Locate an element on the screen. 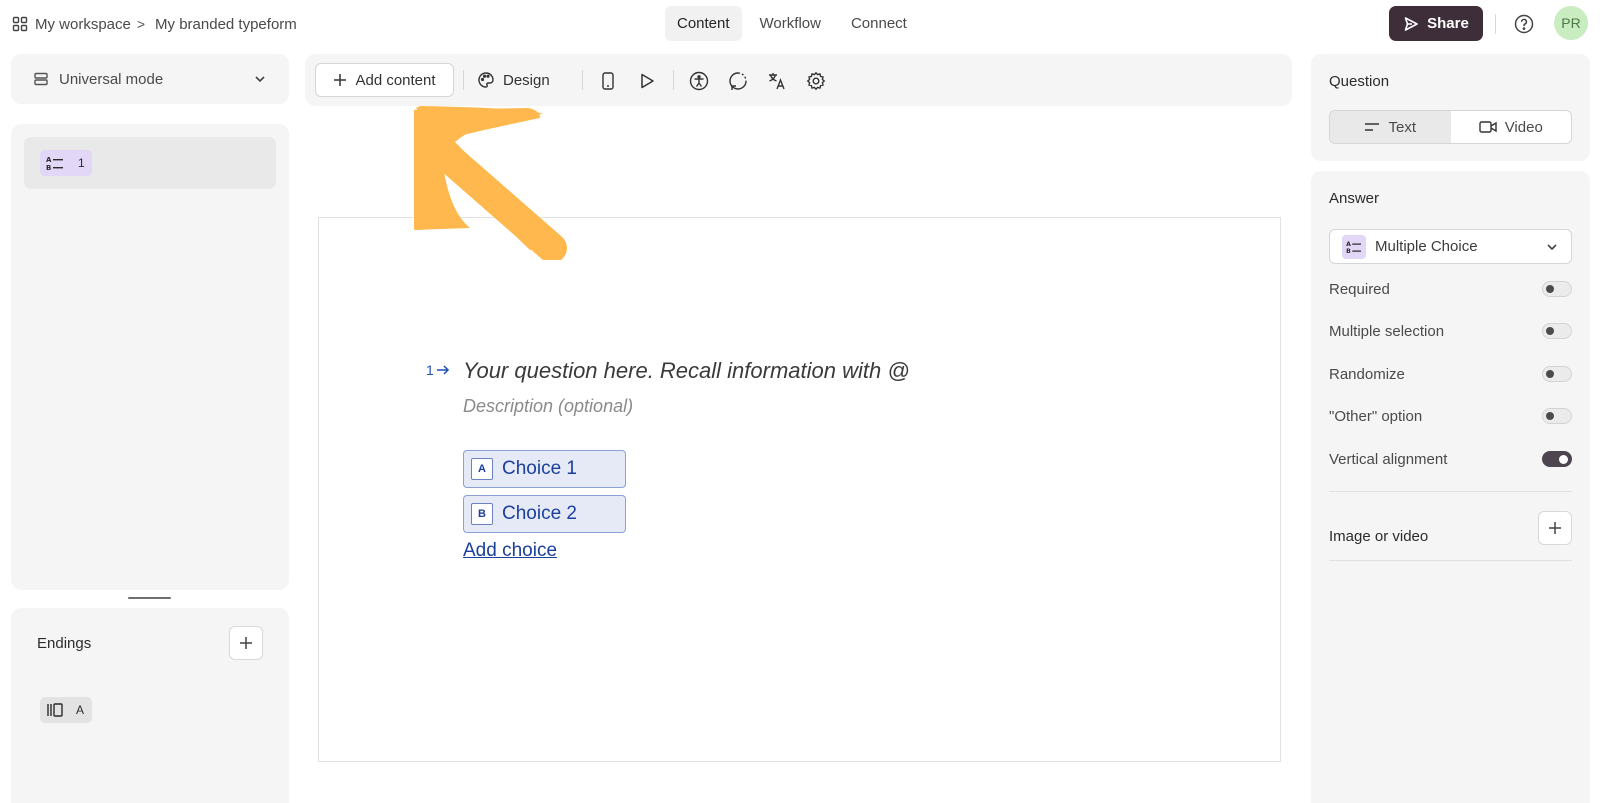 This screenshot has height=803, width=1600. ending-letter: A is located at coordinates (80, 710).